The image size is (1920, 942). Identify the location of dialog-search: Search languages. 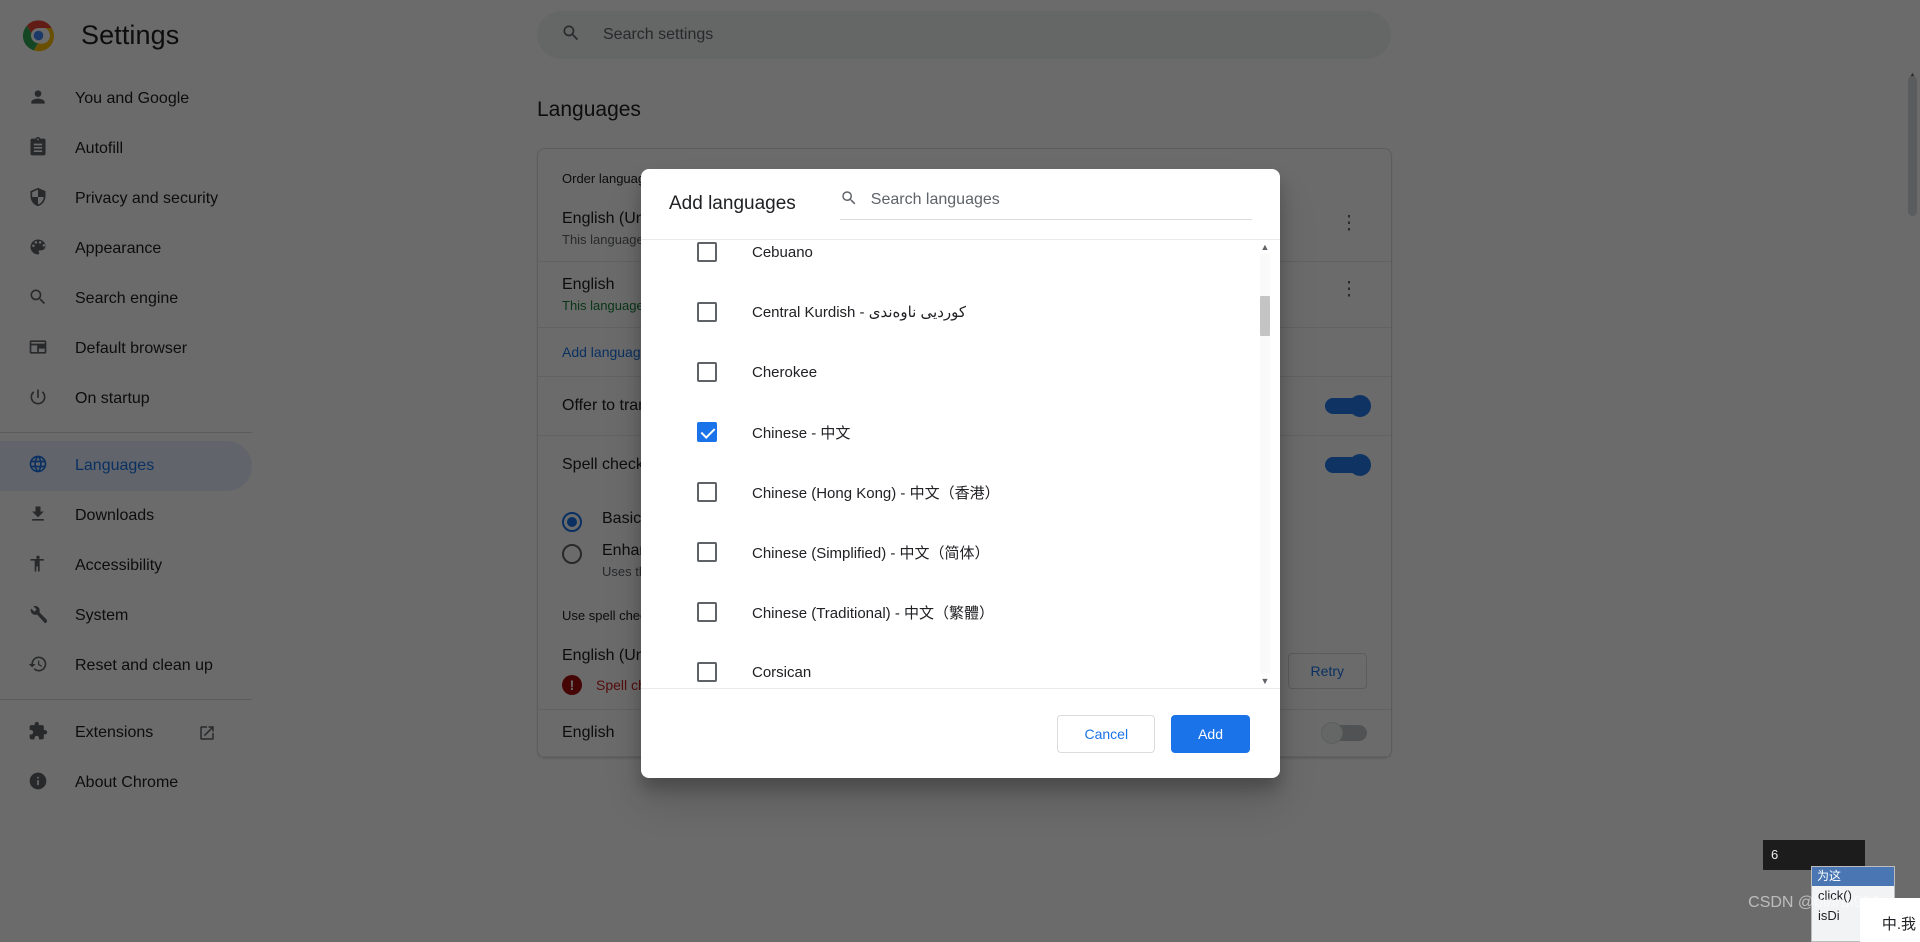
(1045, 204).